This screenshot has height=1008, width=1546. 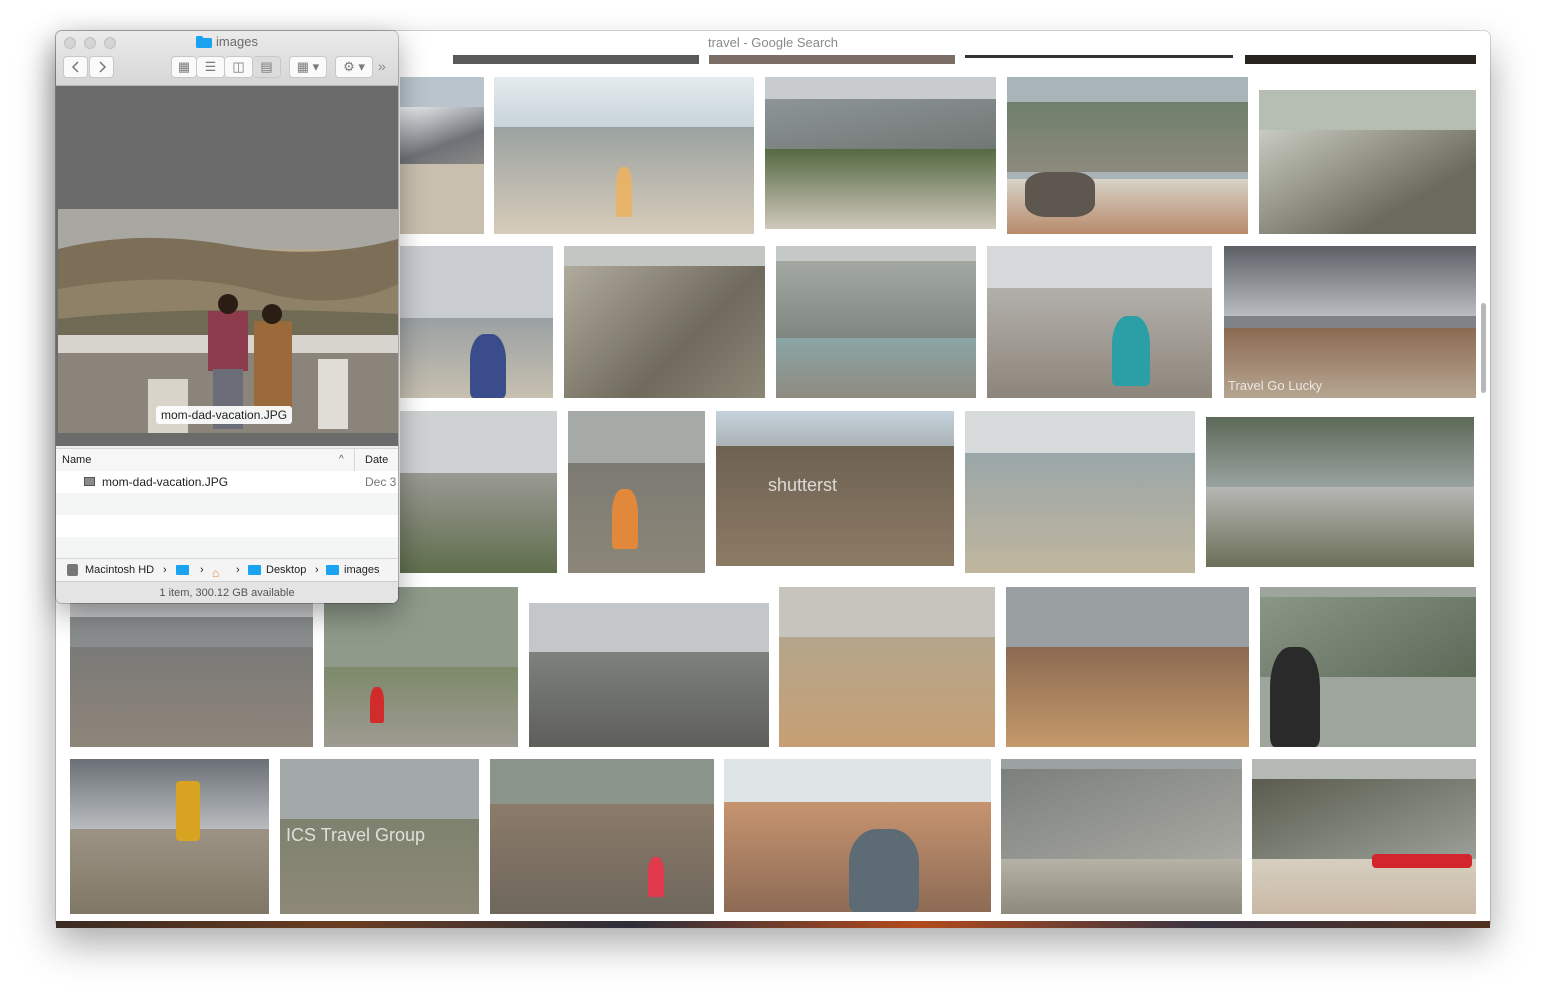 I want to click on image-result: ICS Travel Group, so click(x=379, y=836).